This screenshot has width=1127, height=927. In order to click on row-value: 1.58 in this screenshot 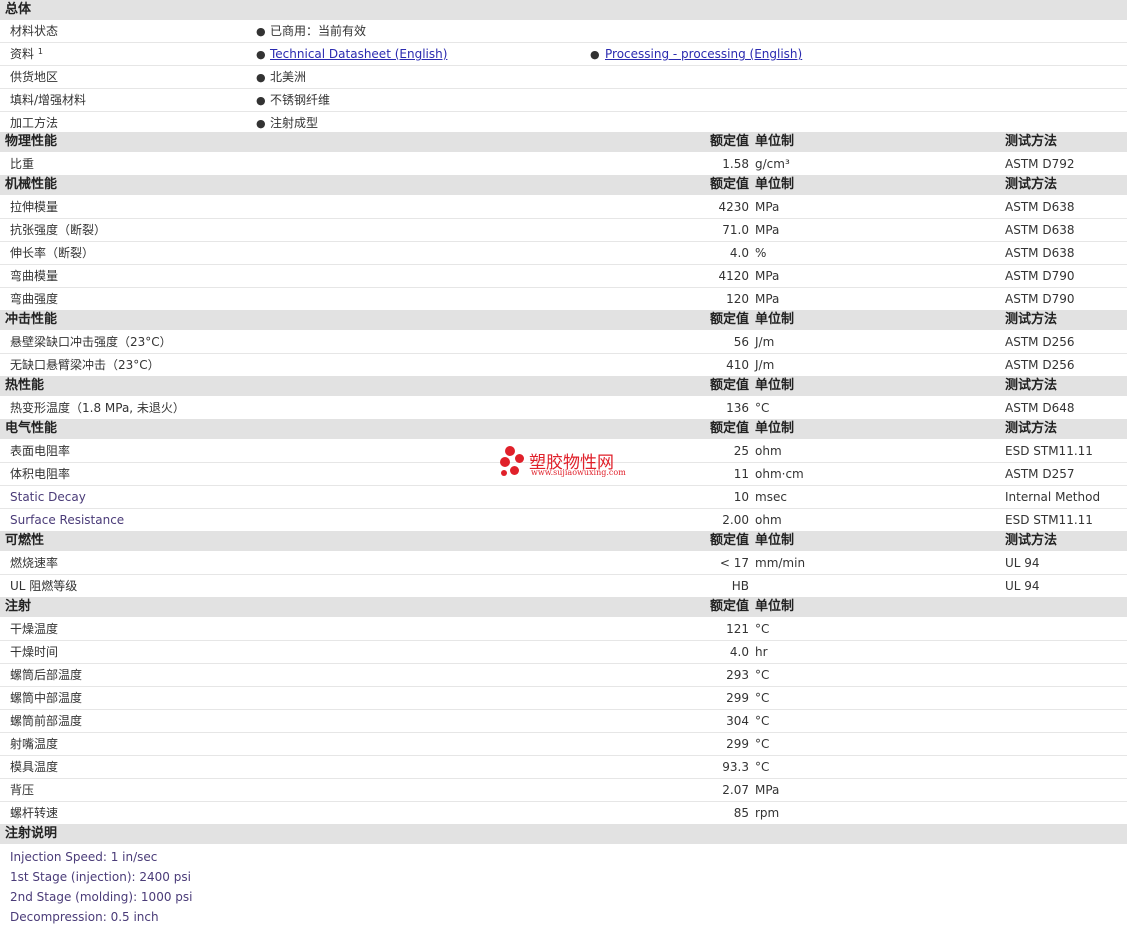, I will do `click(735, 164)`.